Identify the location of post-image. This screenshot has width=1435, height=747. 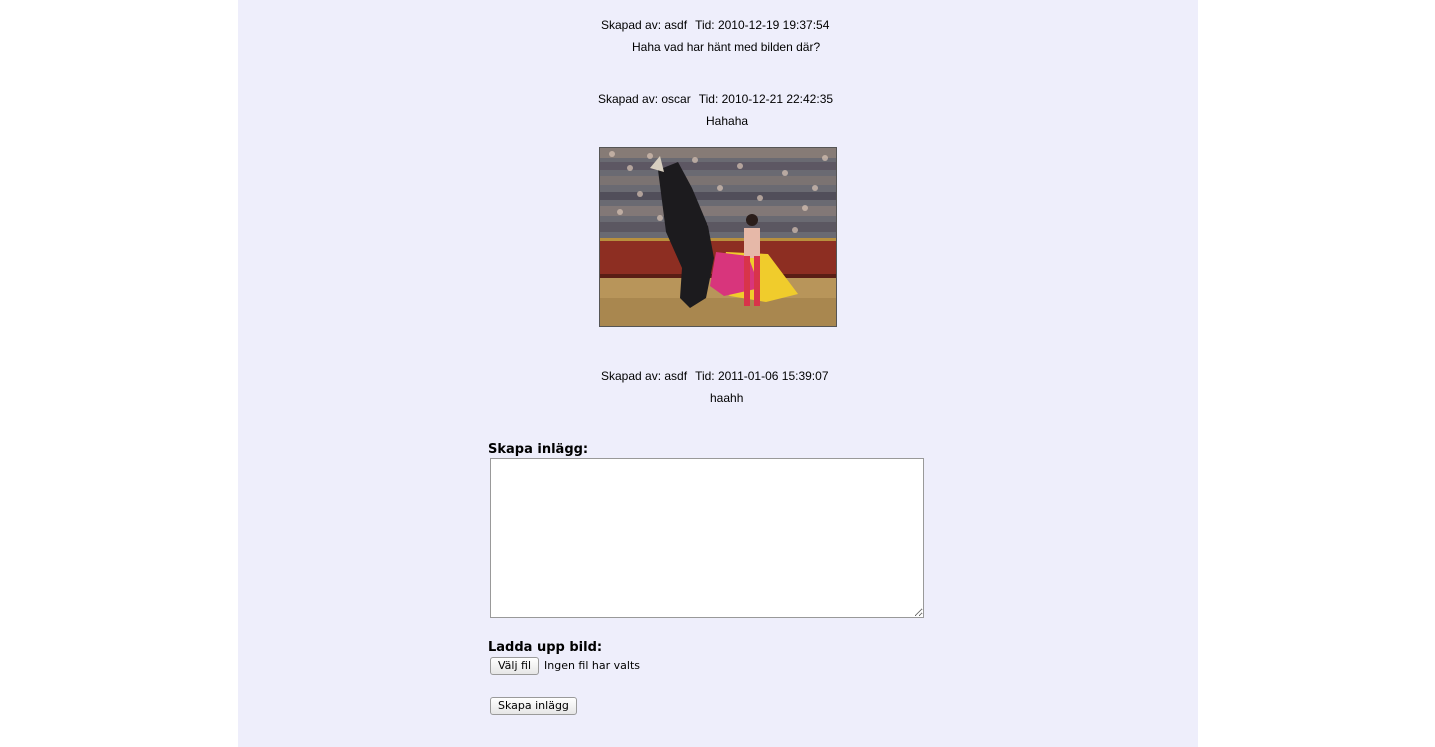
(718, 237).